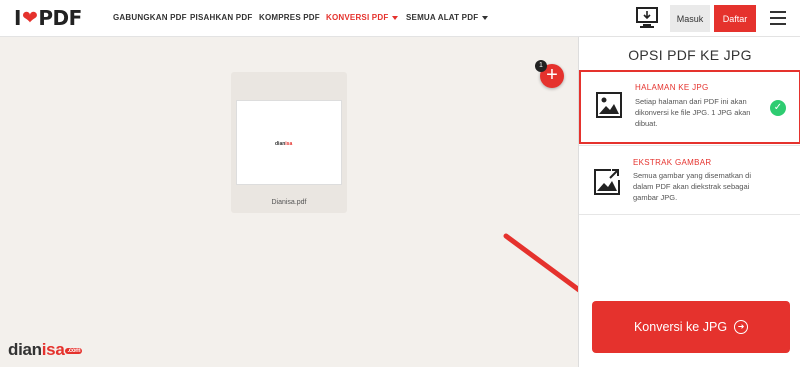 Image resolution: width=800 pixels, height=367 pixels. I want to click on nav-convert-pdf: KONVERSI PDF, so click(362, 17).